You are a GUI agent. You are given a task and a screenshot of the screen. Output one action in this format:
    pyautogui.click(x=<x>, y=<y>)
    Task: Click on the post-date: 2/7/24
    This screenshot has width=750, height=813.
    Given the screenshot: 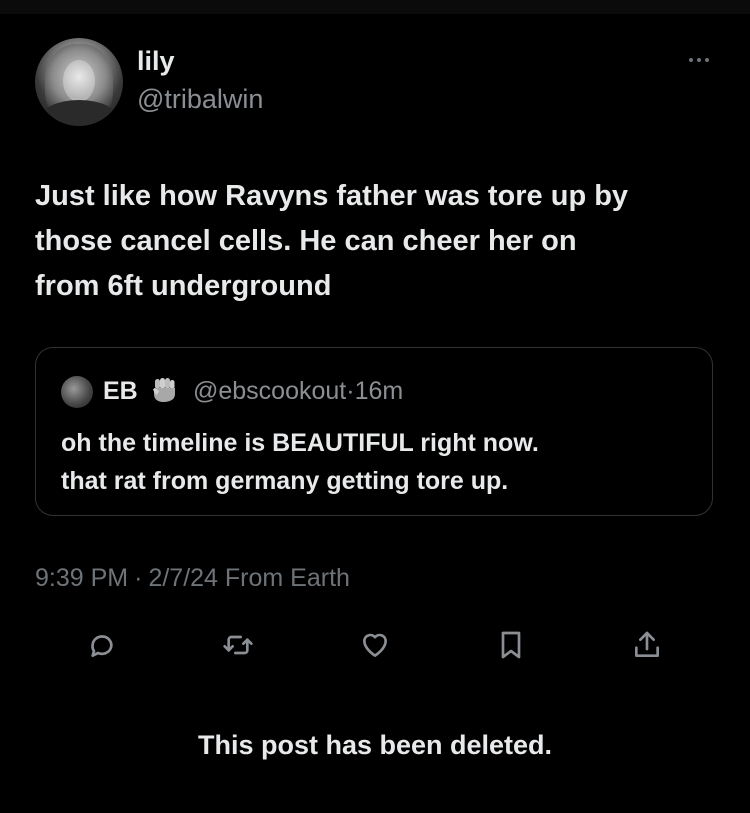 What is the action you would take?
    pyautogui.click(x=183, y=578)
    